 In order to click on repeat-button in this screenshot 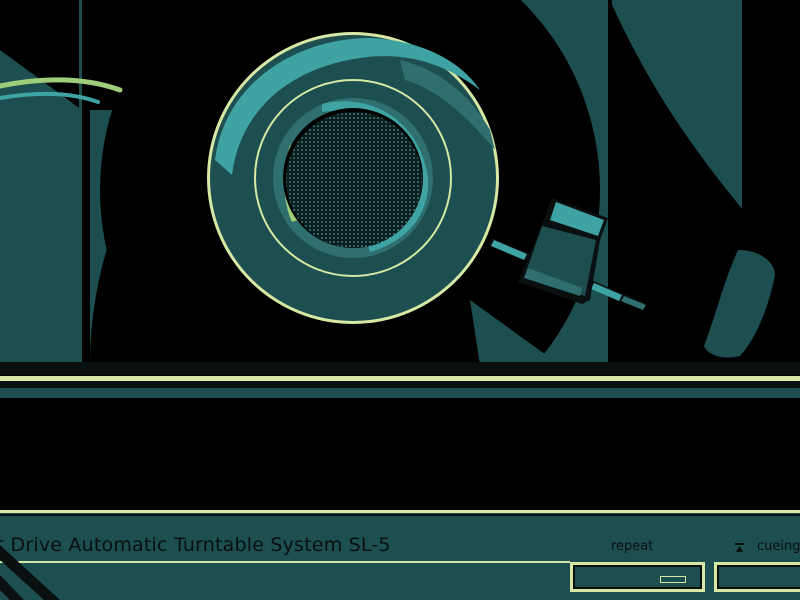, I will do `click(637, 577)`.